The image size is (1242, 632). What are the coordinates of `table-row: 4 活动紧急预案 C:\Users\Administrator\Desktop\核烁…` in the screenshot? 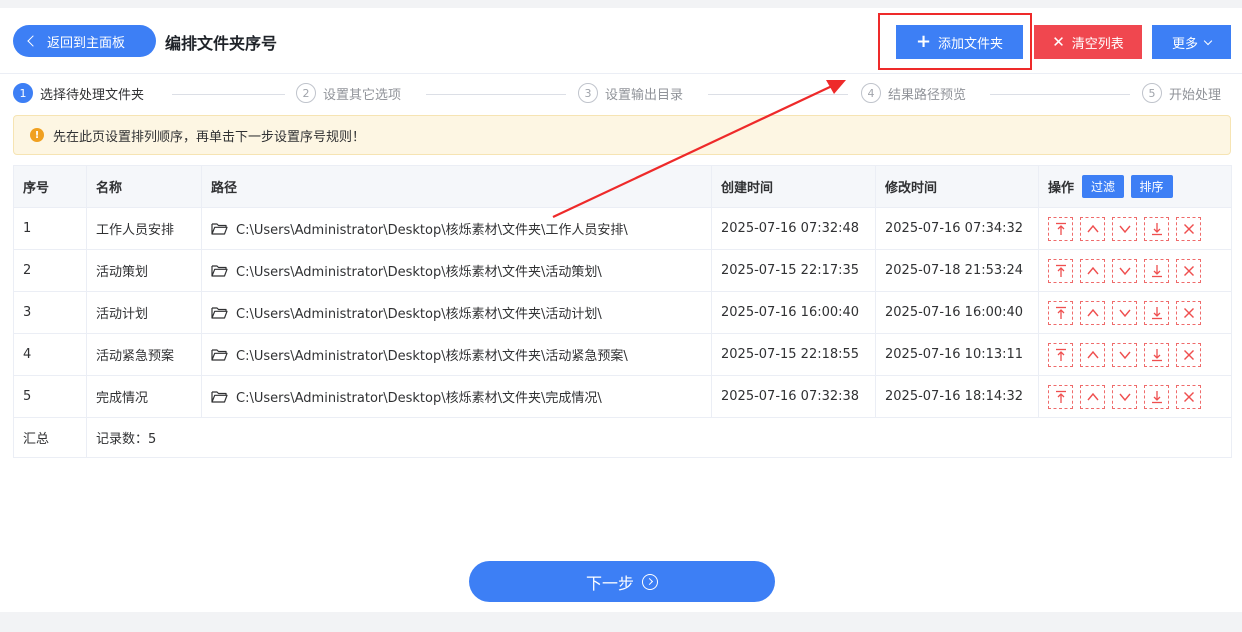 It's located at (622, 354).